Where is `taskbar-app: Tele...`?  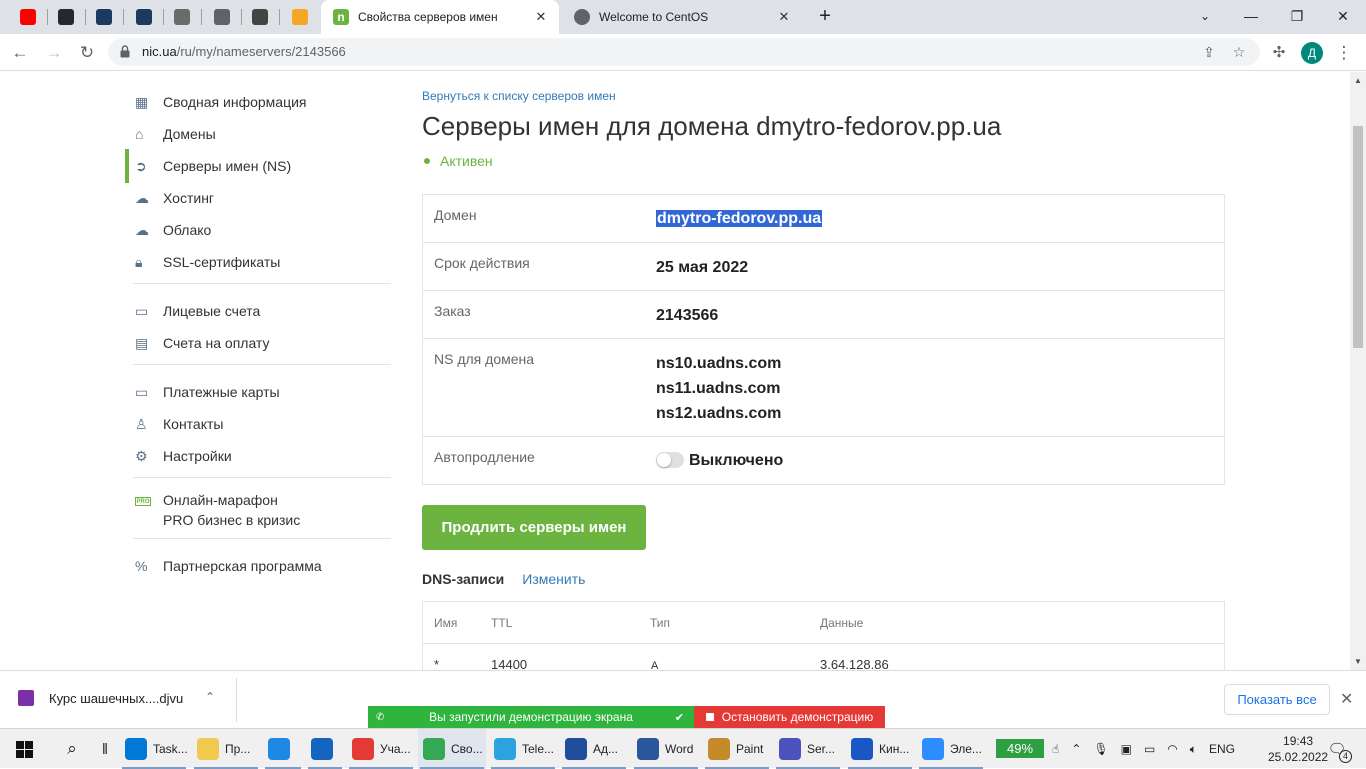 taskbar-app: Tele... is located at coordinates (523, 749).